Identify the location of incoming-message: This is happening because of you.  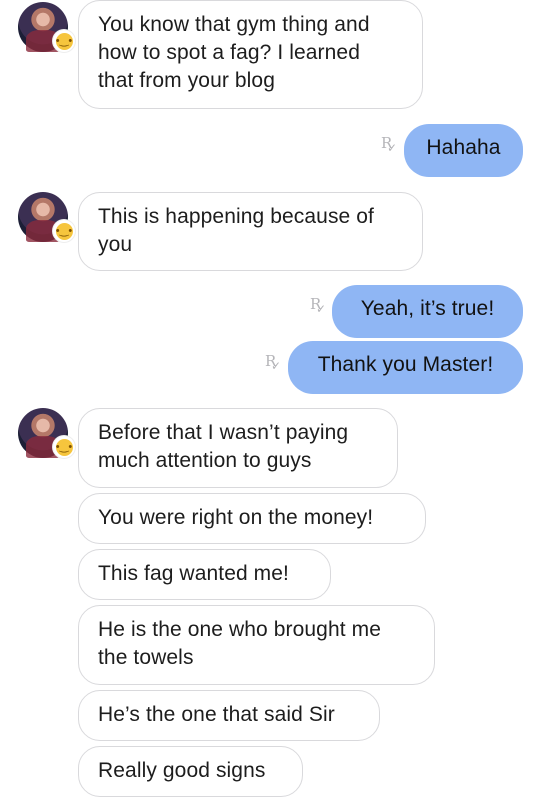
(250, 231).